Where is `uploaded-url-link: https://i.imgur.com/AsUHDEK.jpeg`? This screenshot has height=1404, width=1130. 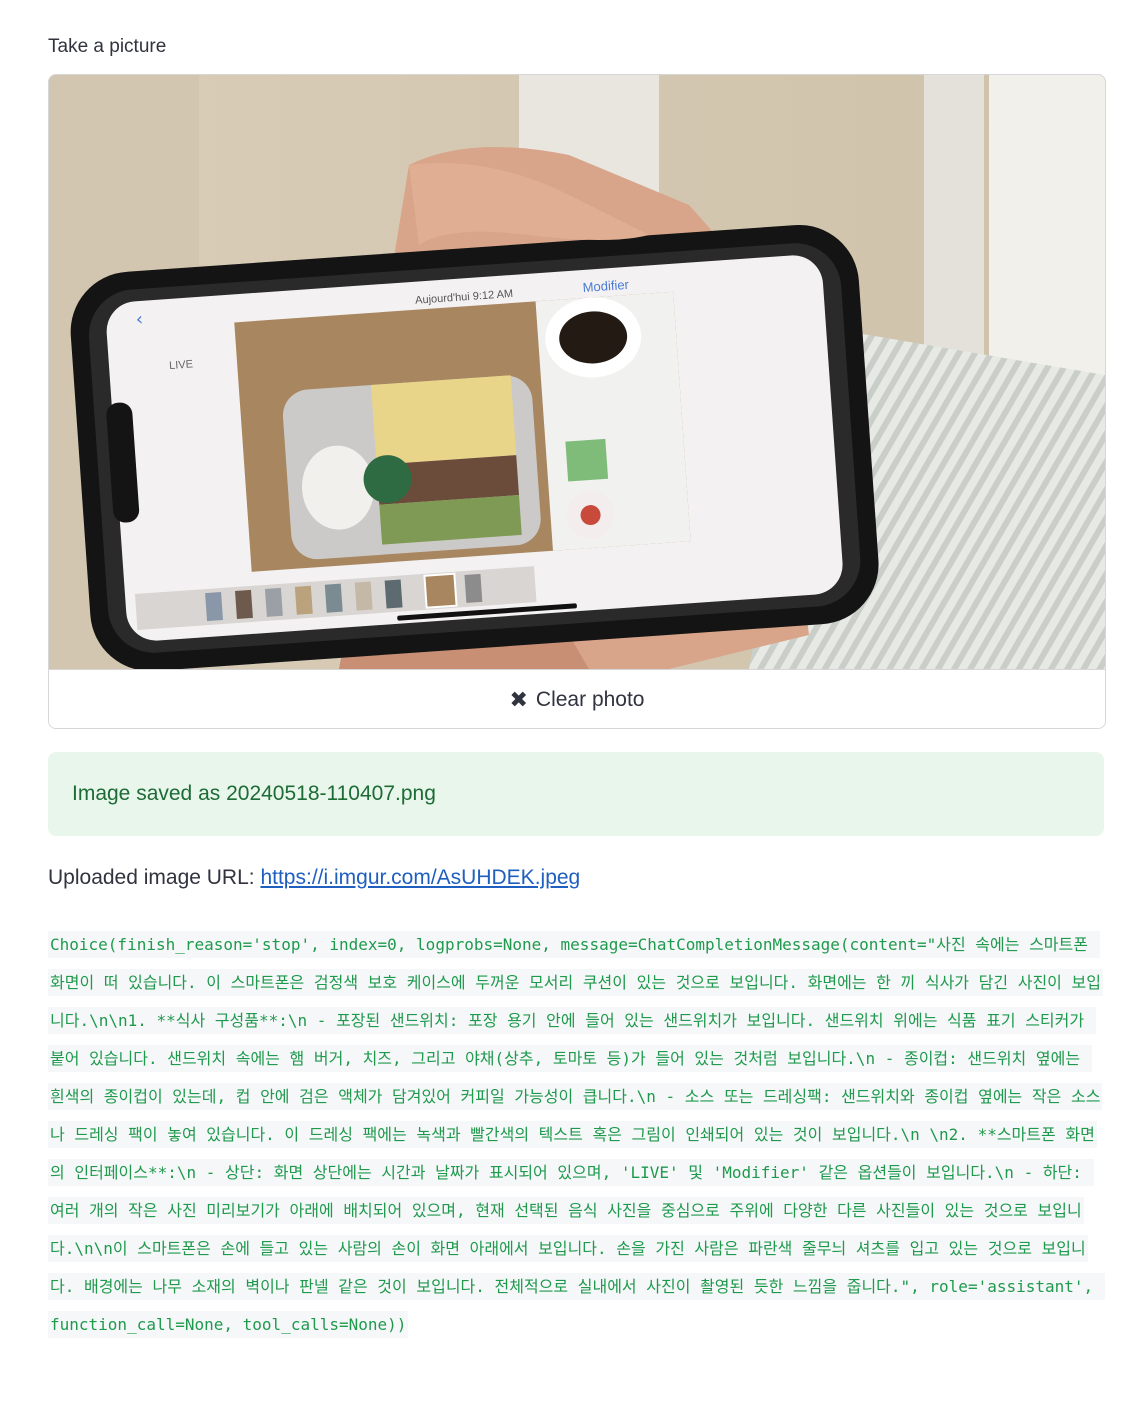
uploaded-url-link: https://i.imgur.com/AsUHDEK.jpeg is located at coordinates (420, 877).